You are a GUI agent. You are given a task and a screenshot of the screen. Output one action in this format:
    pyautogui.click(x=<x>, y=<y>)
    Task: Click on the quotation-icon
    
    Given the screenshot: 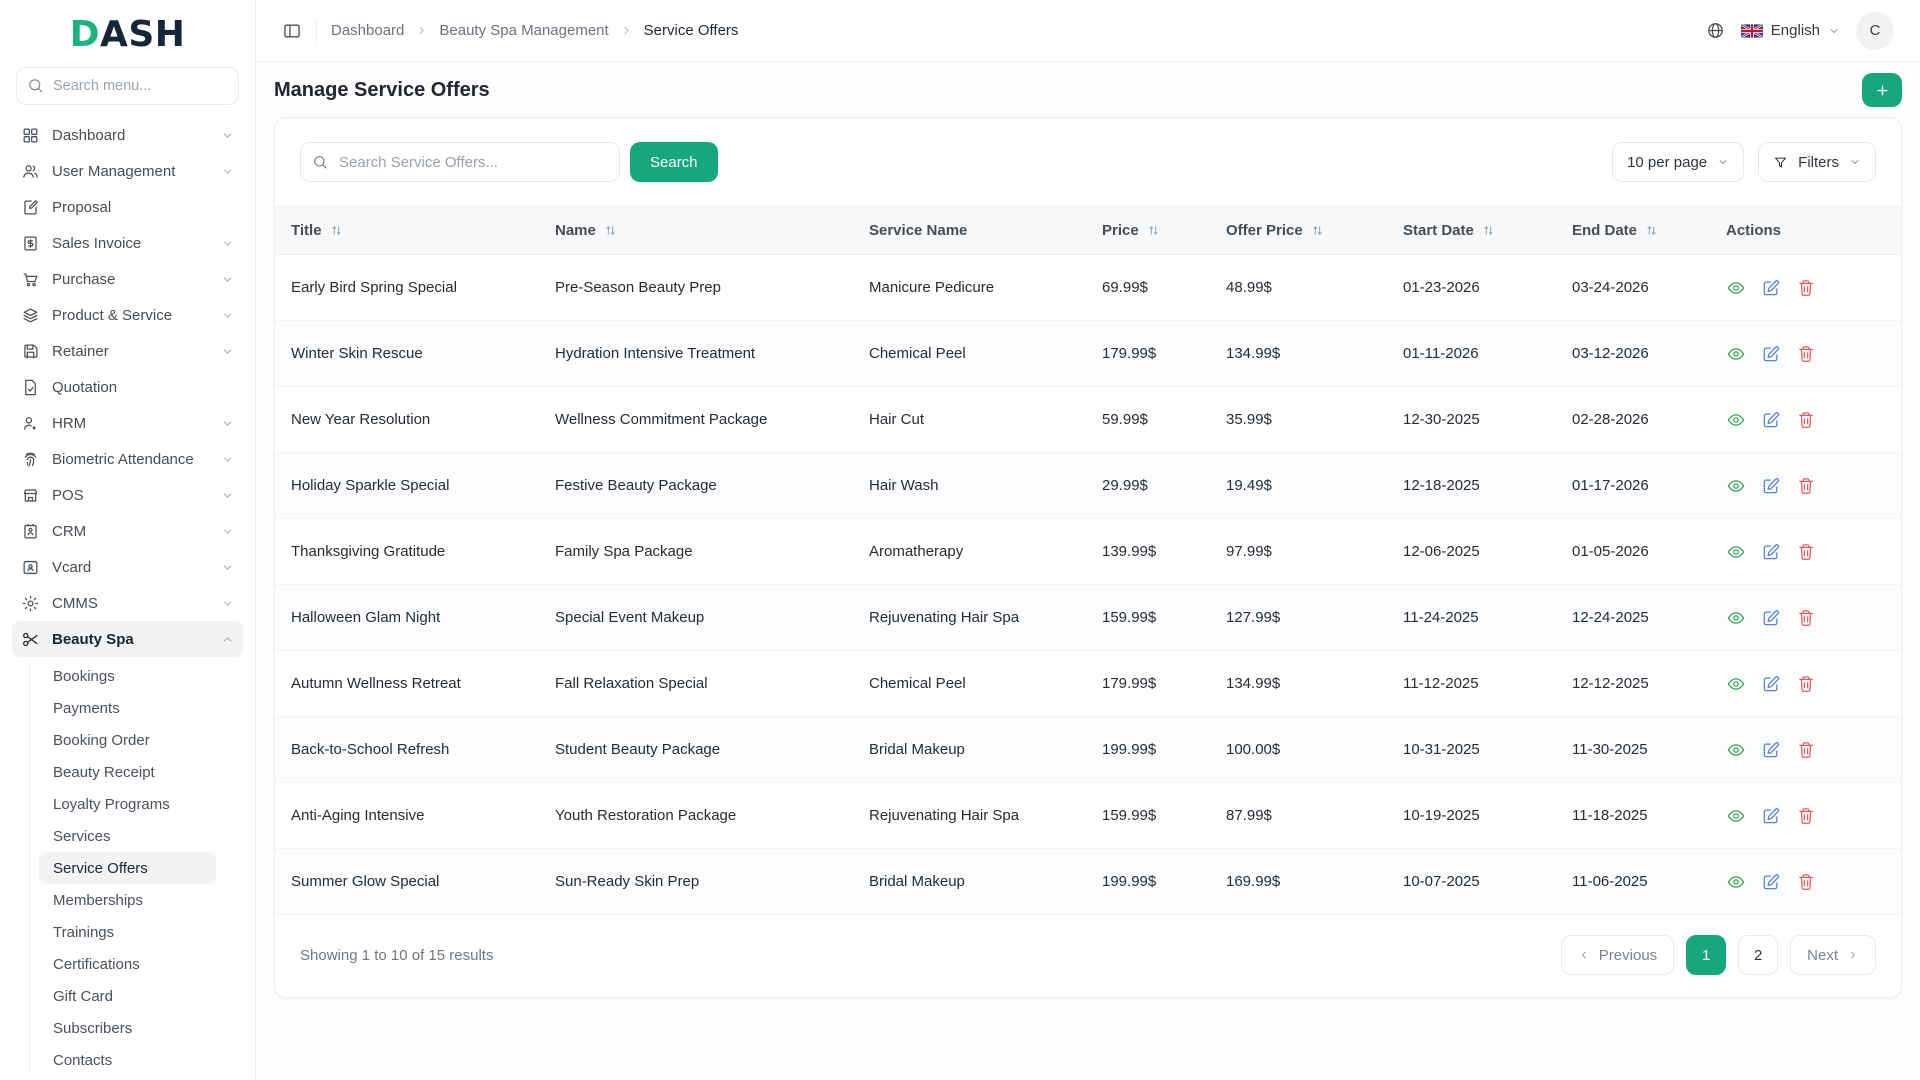 What is the action you would take?
    pyautogui.click(x=30, y=387)
    